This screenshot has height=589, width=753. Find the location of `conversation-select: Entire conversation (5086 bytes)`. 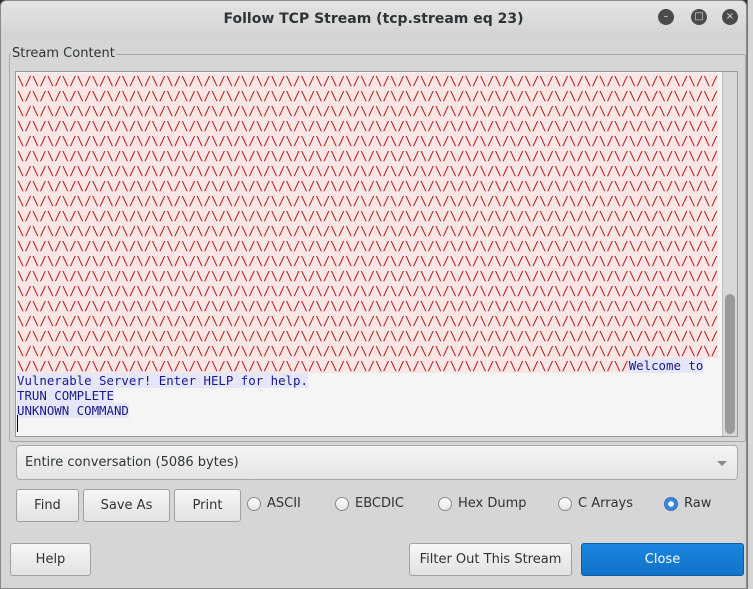

conversation-select: Entire conversation (5086 bytes) is located at coordinates (377, 462).